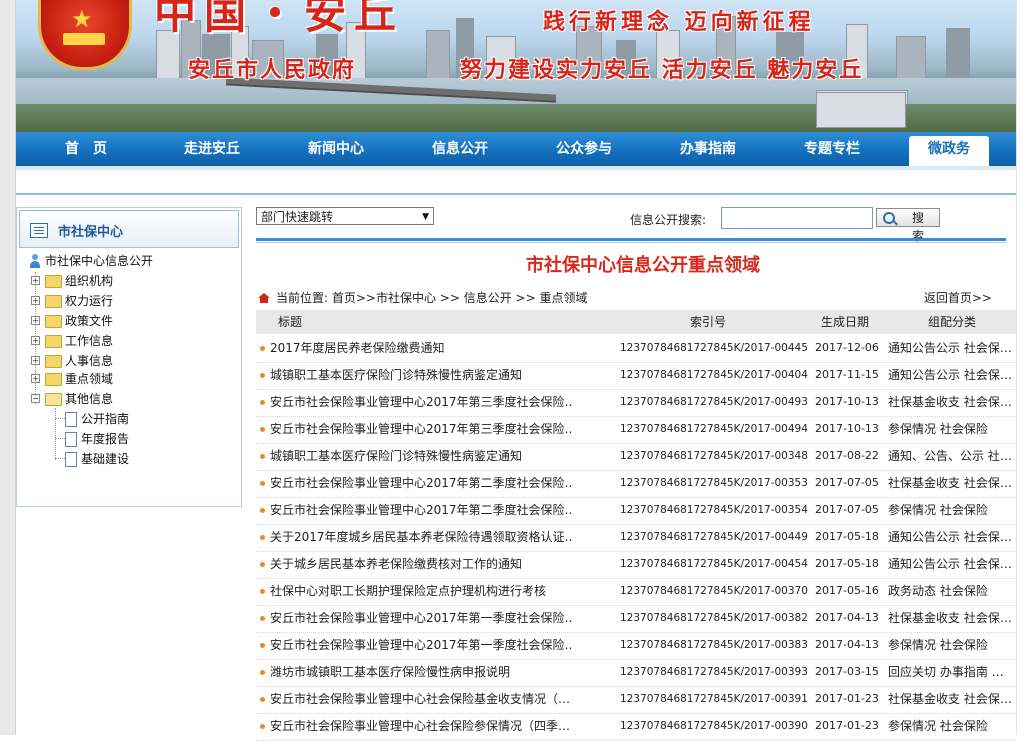  I want to click on row-index: 12370784681727845K/2017-00404, so click(714, 375).